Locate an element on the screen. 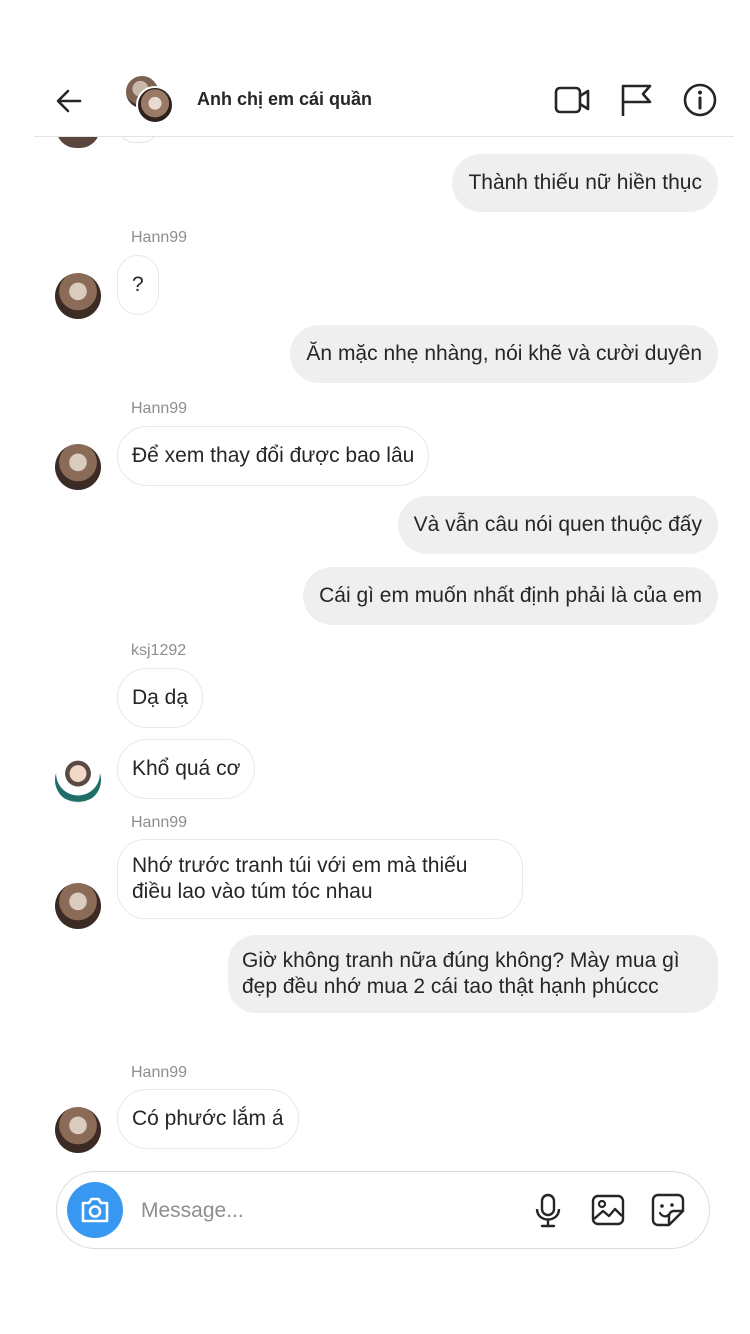  back-arrow-icon is located at coordinates (69, 101).